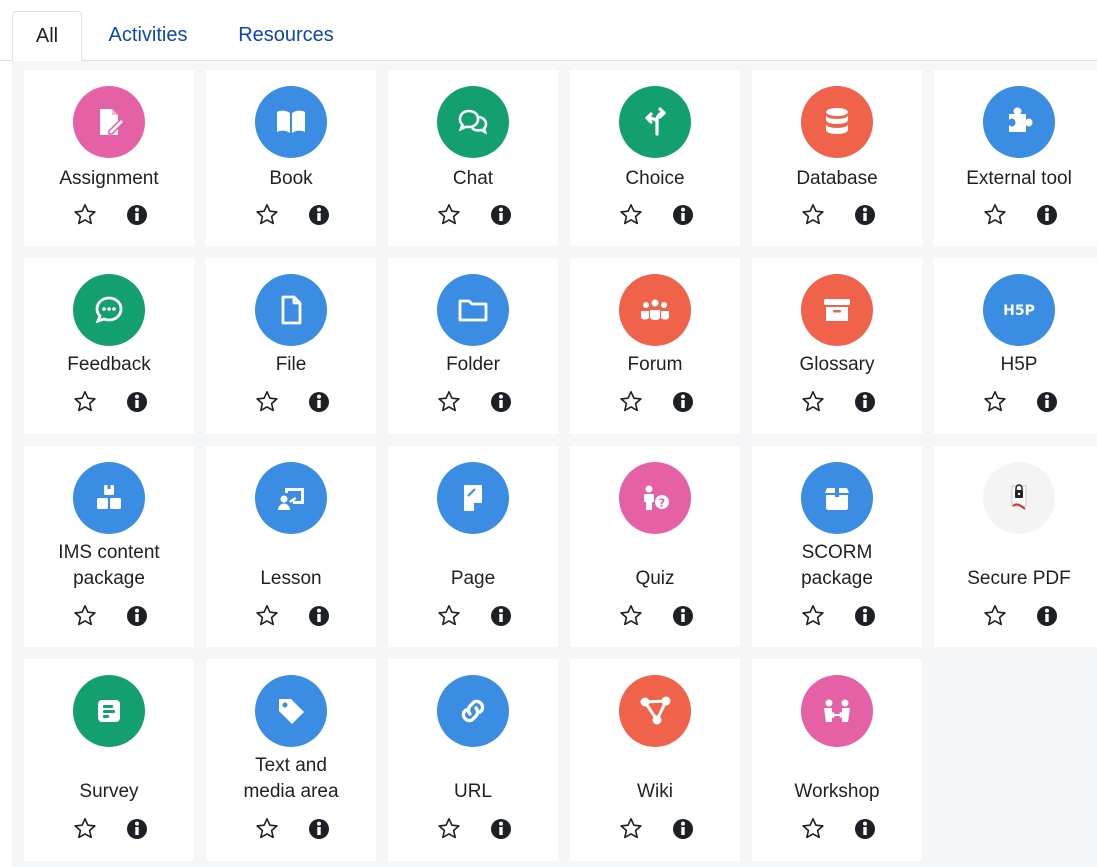  I want to click on module-card-chat: Chat, so click(473, 158).